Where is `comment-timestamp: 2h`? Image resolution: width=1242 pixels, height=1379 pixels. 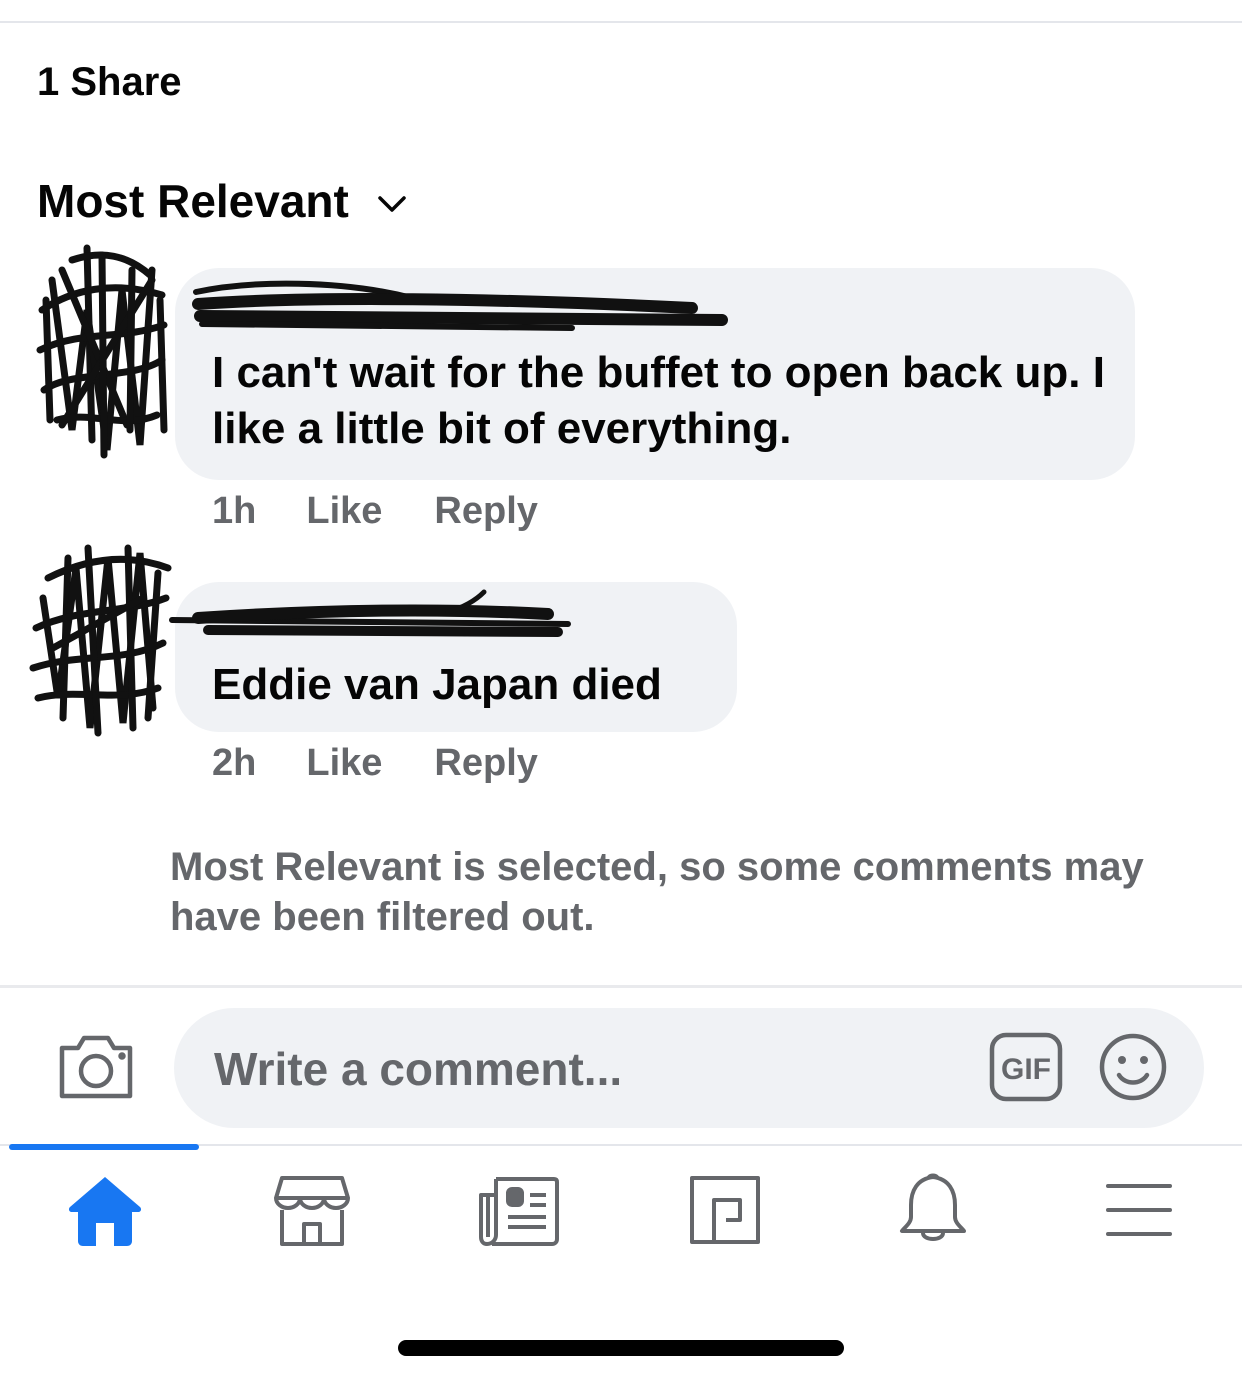 comment-timestamp: 2h is located at coordinates (234, 763).